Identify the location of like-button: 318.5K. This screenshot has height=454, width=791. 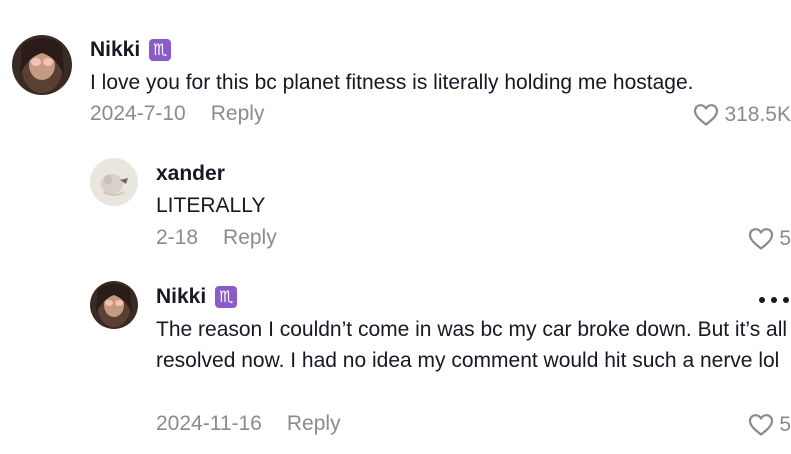
(742, 115).